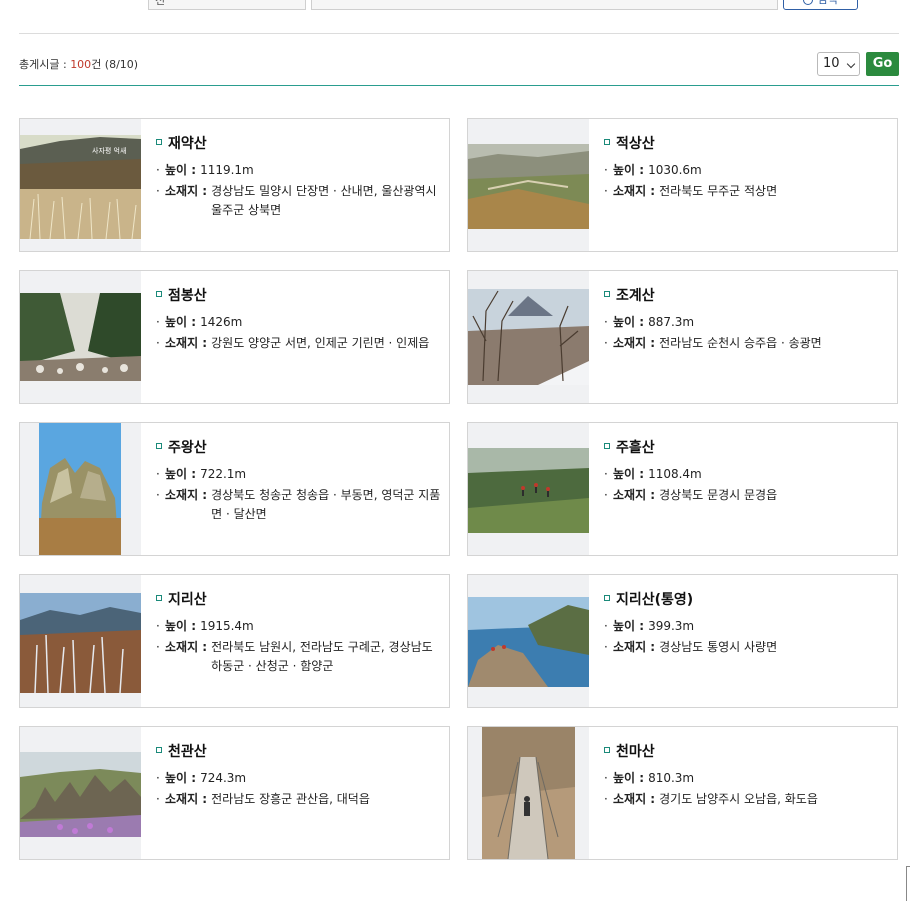  I want to click on location-row: · 소재지 : 전라남도 장흥군 관산읍, 대덕읍, so click(298, 799).